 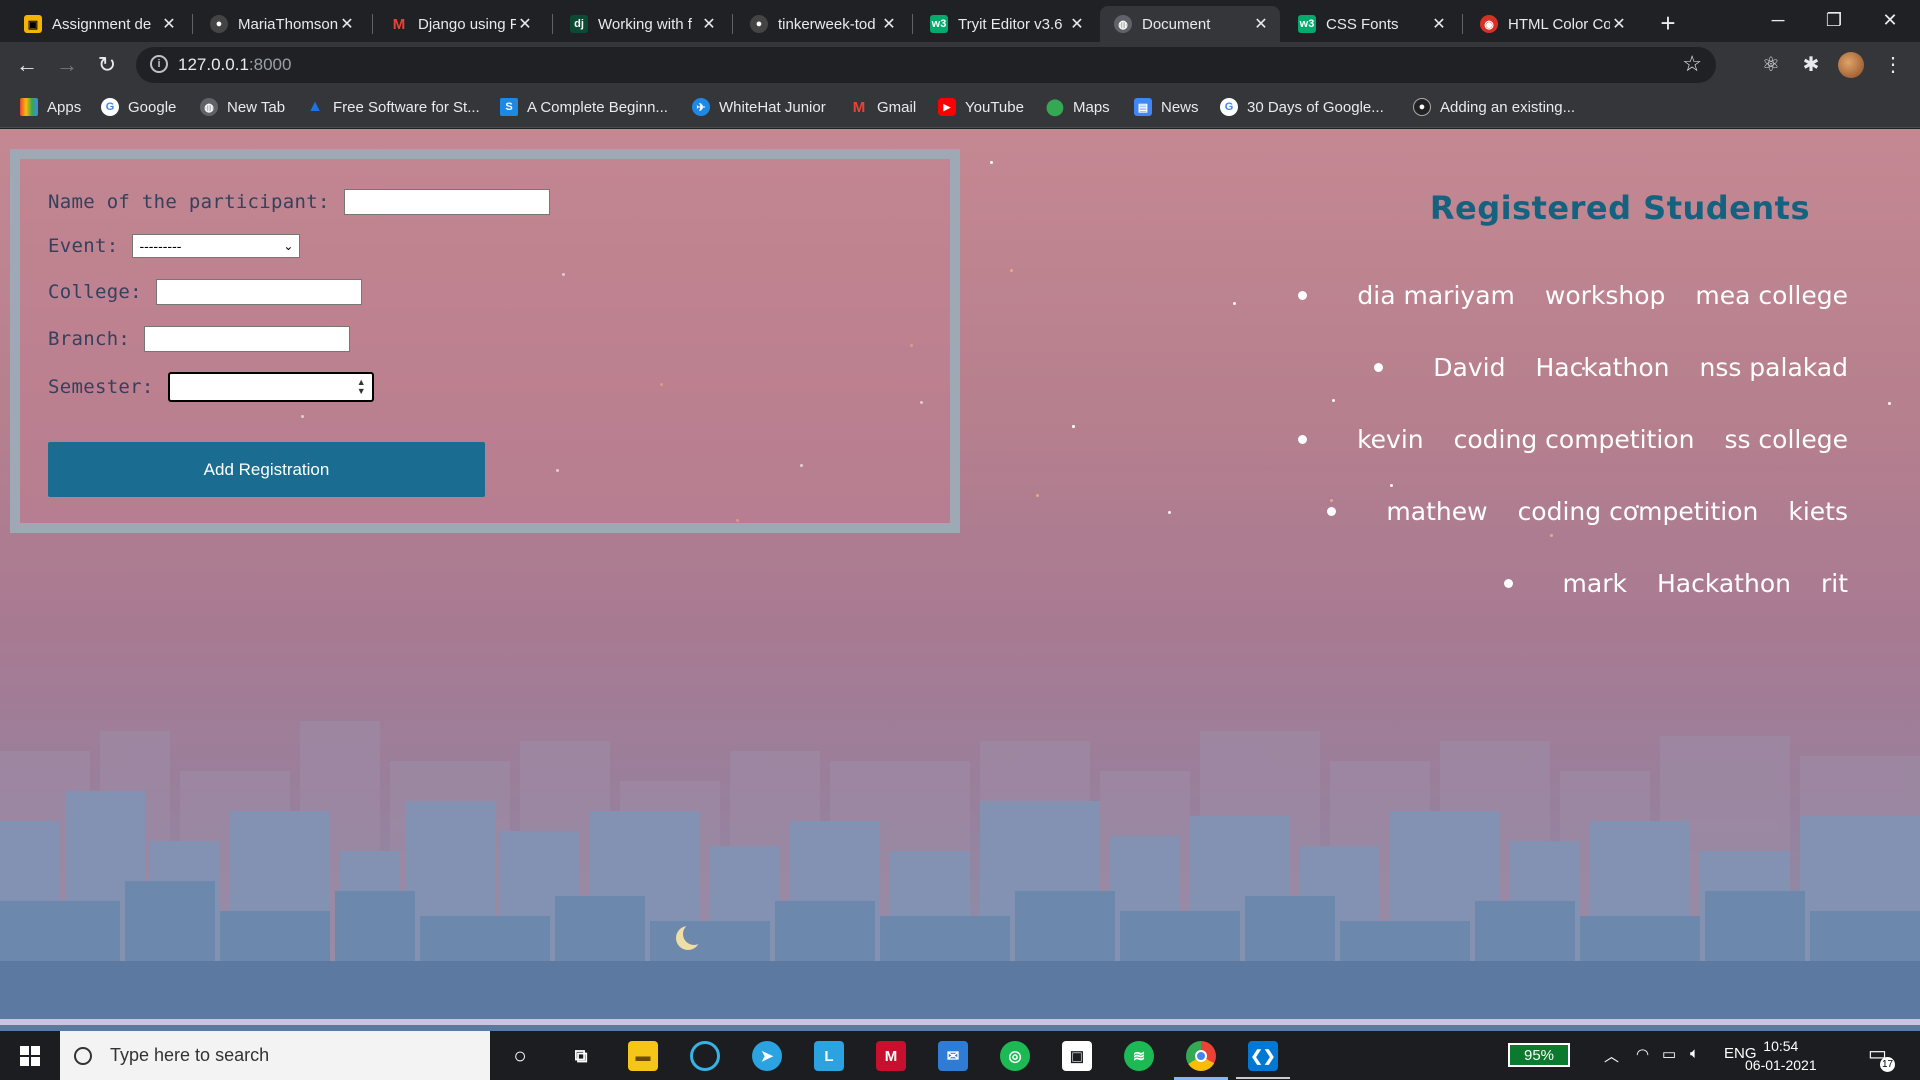 I want to click on task-view-icon: ⧉, so click(x=581, y=1056).